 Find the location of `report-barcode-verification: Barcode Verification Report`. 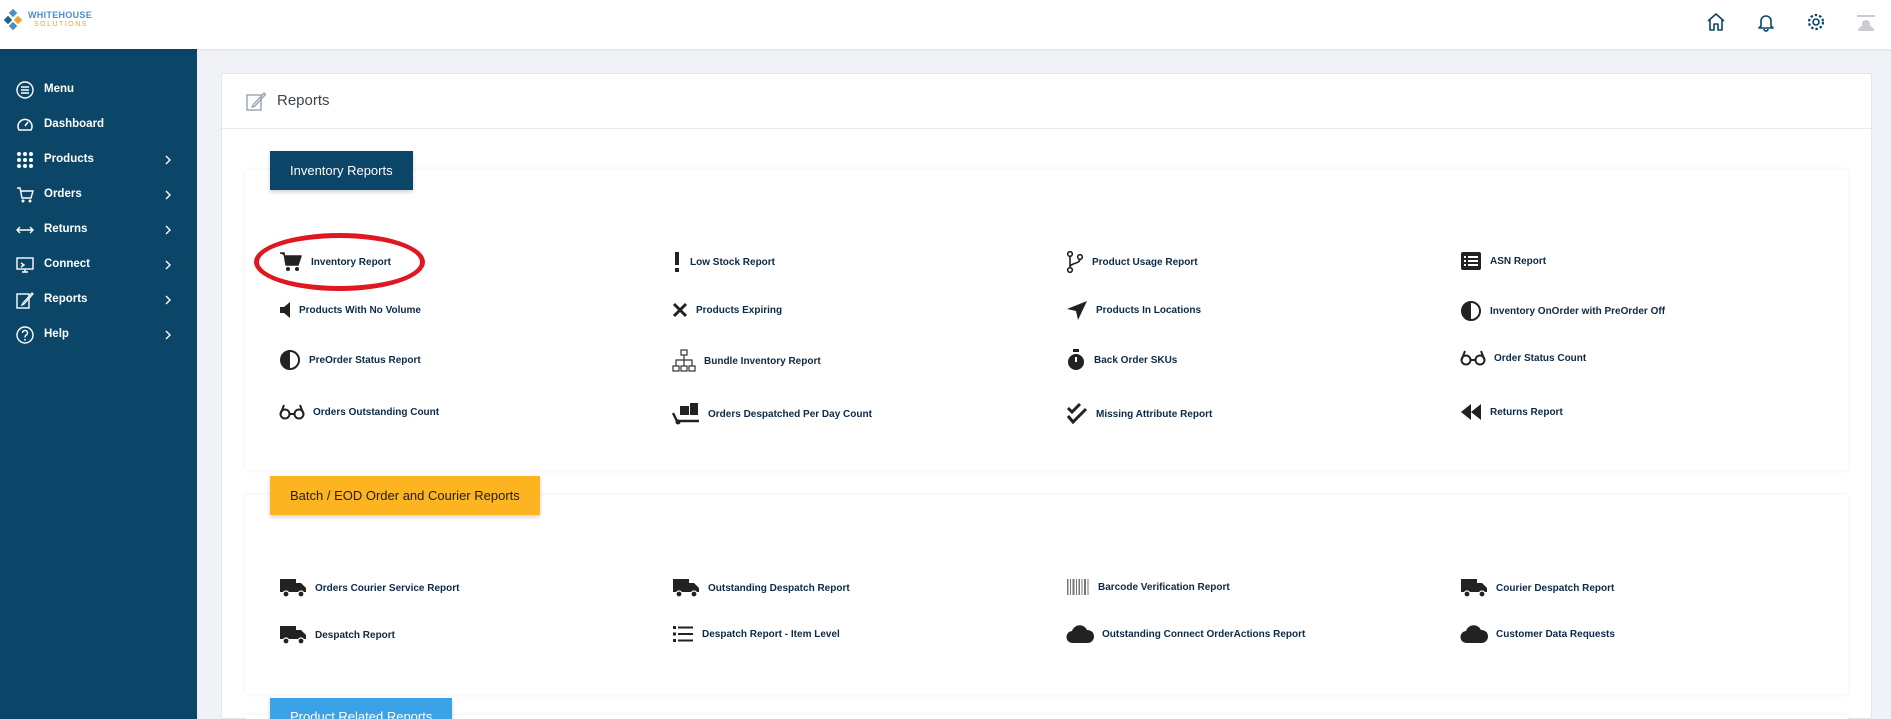

report-barcode-verification: Barcode Verification Report is located at coordinates (1148, 587).